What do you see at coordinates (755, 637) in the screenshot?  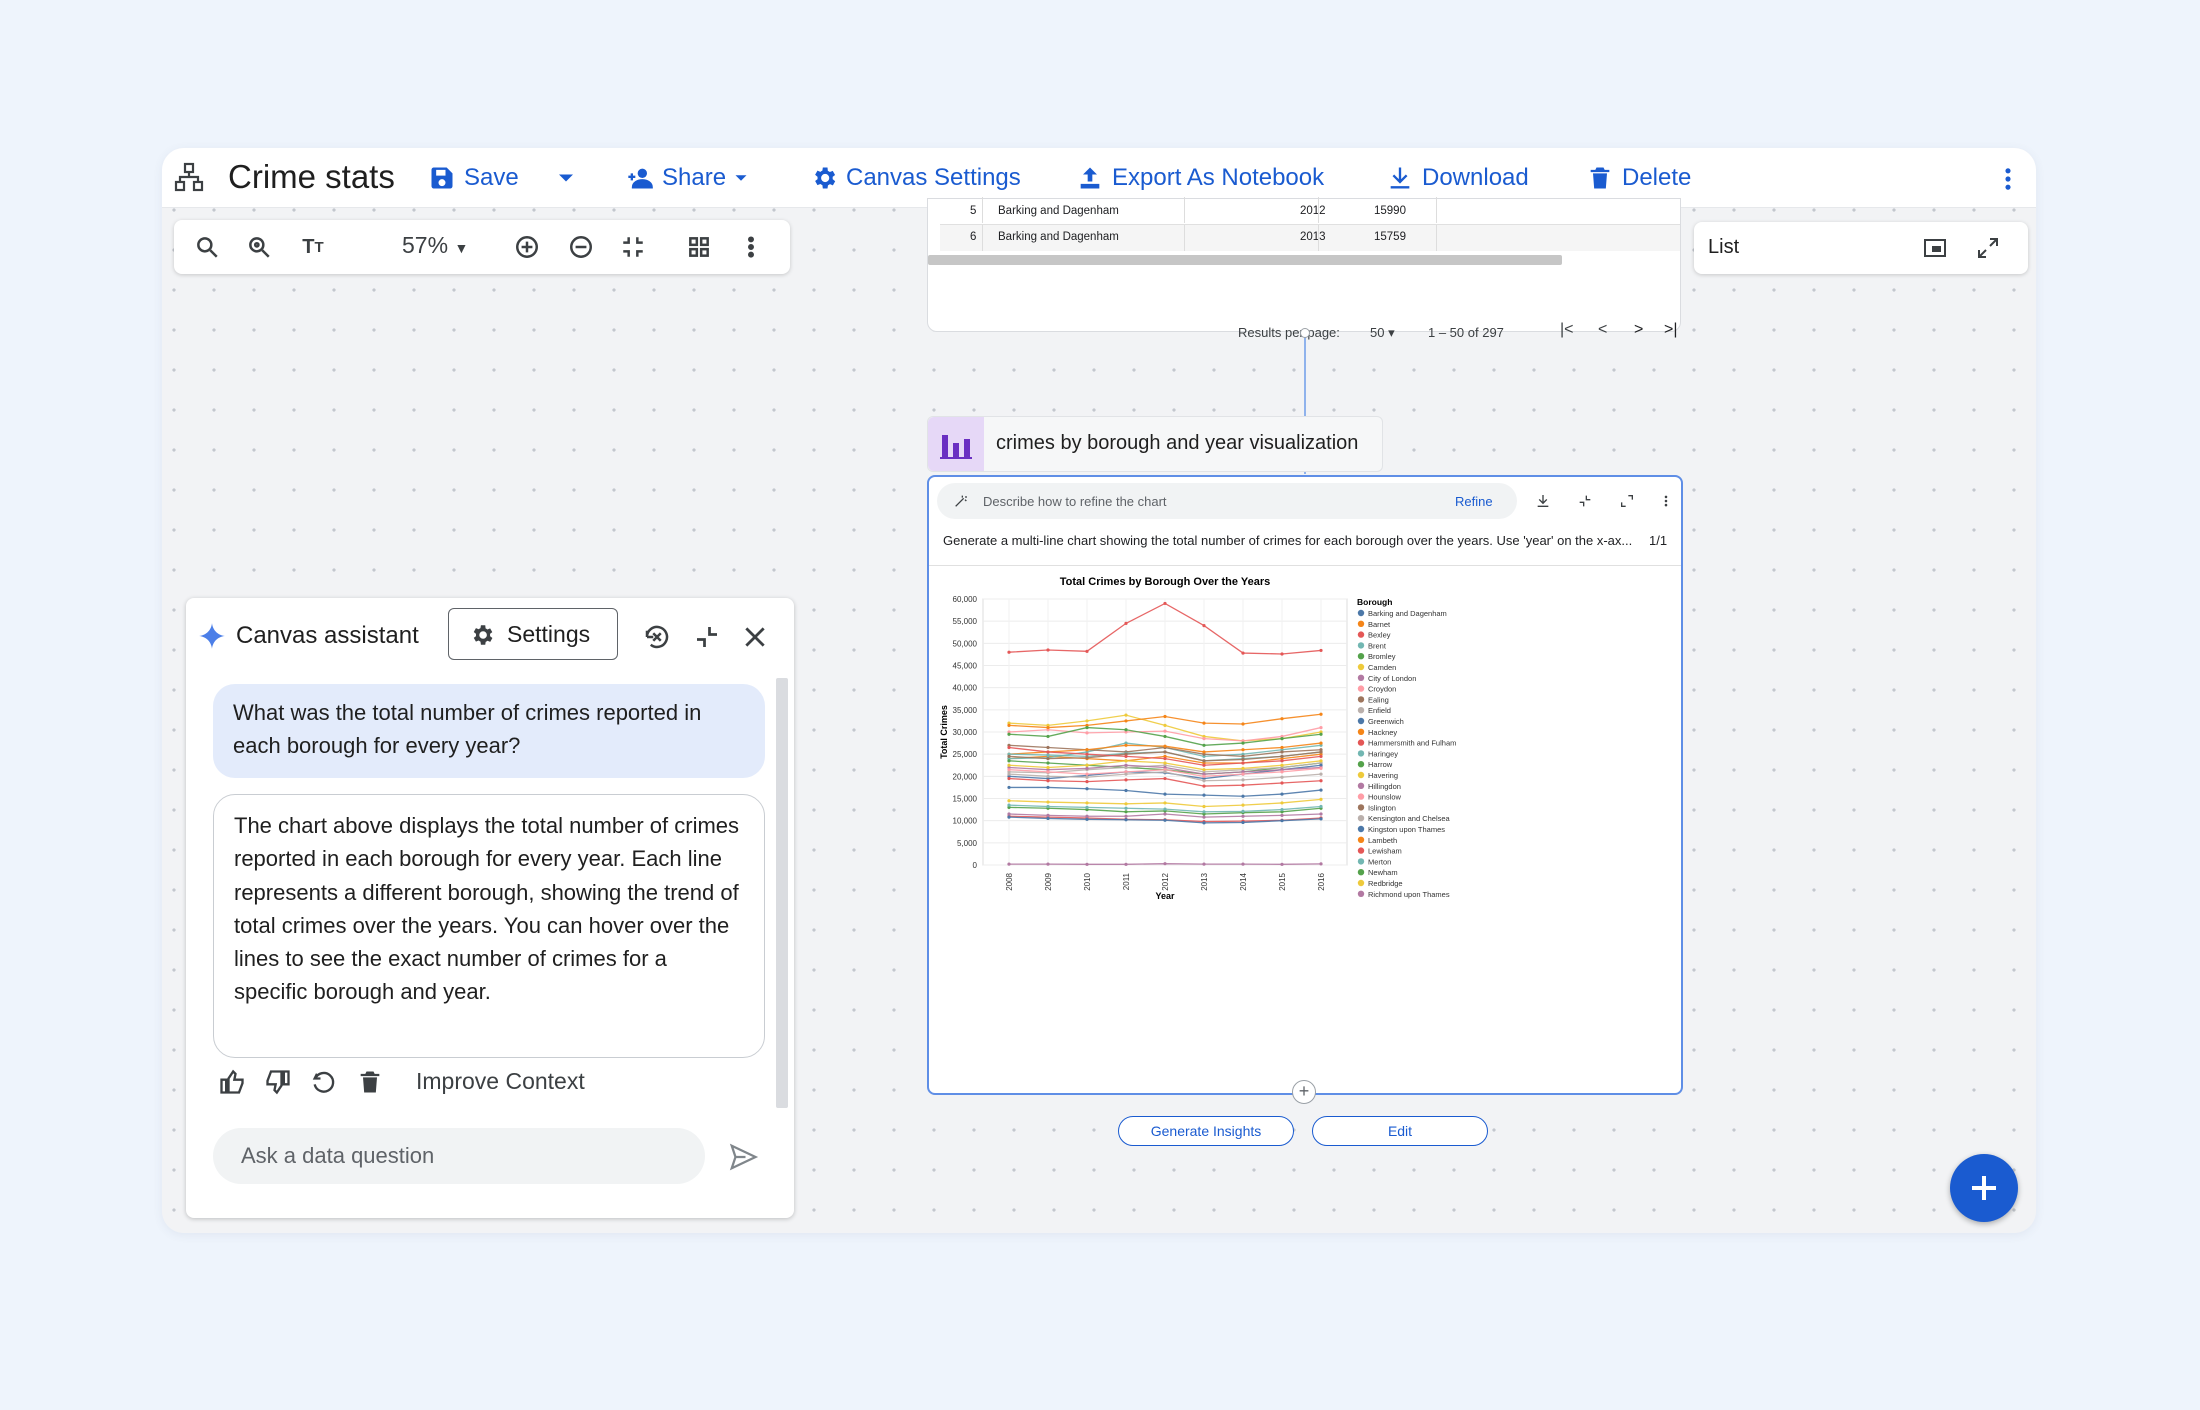 I see `close-icon` at bounding box center [755, 637].